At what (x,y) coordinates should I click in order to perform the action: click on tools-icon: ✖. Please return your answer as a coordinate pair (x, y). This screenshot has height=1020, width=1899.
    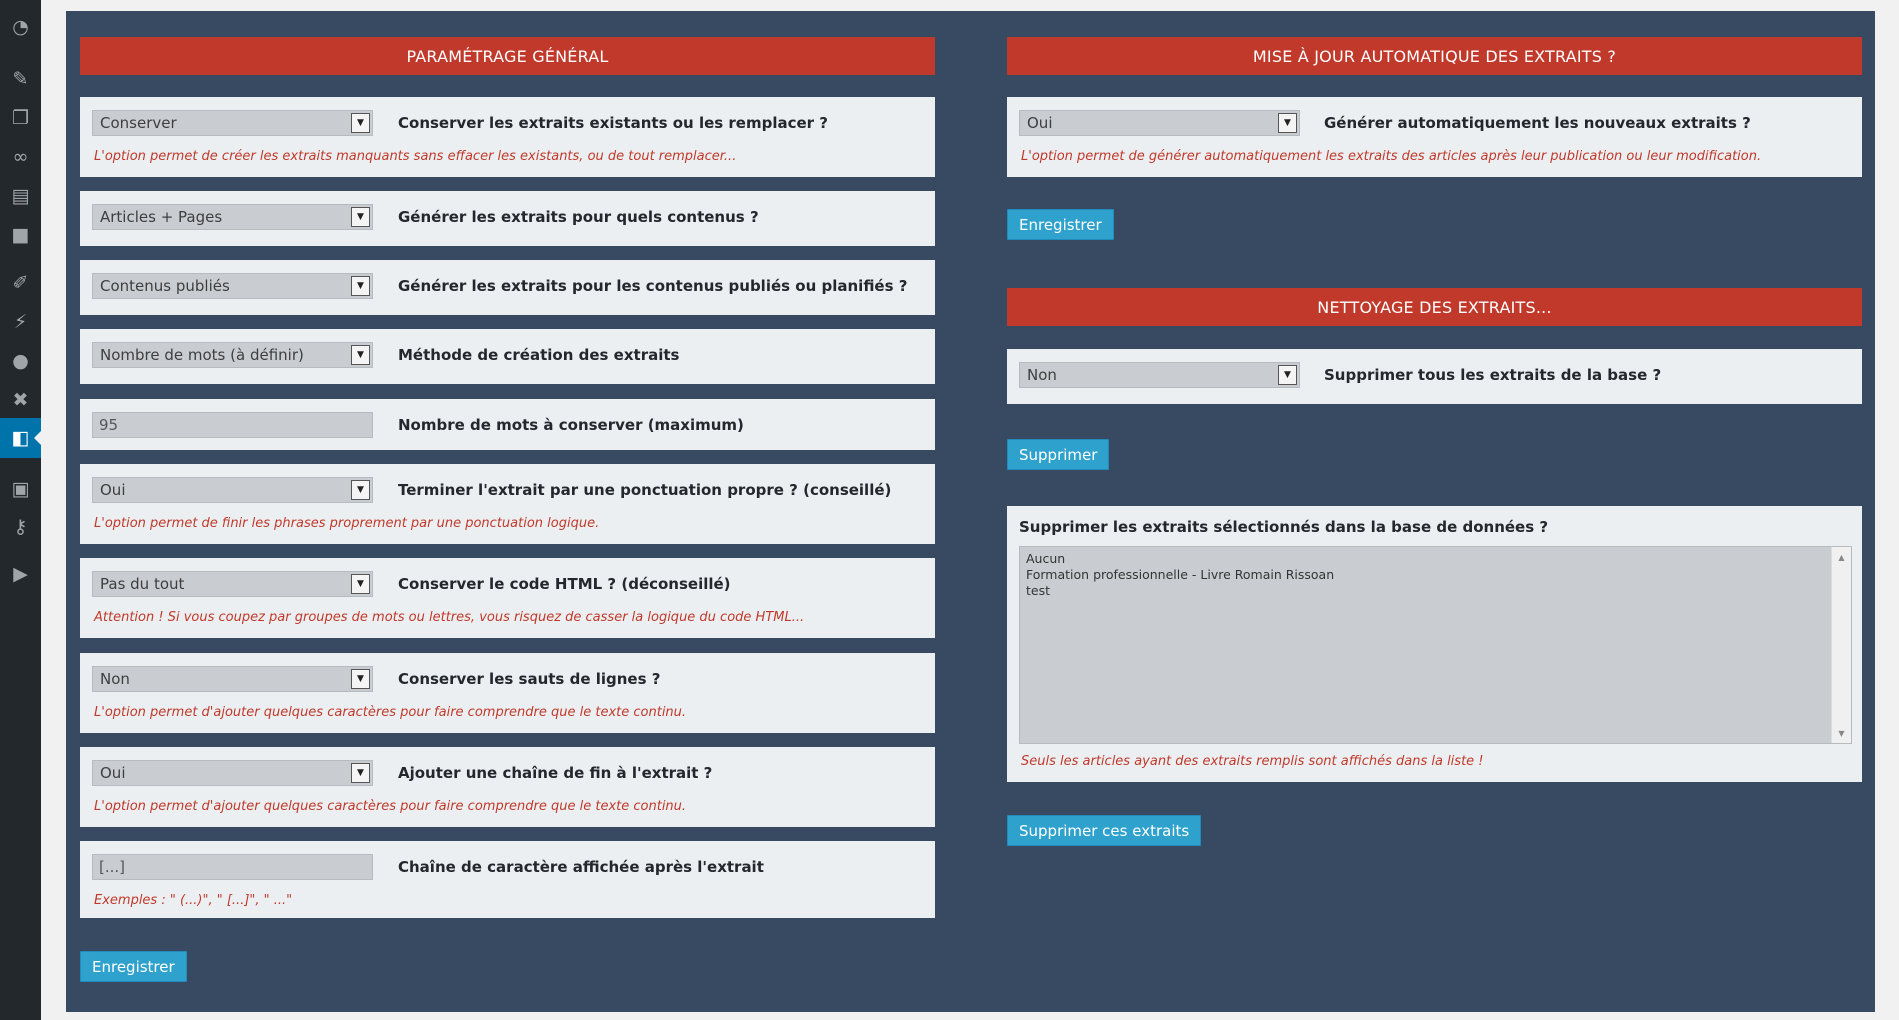
    Looking at the image, I should click on (20, 400).